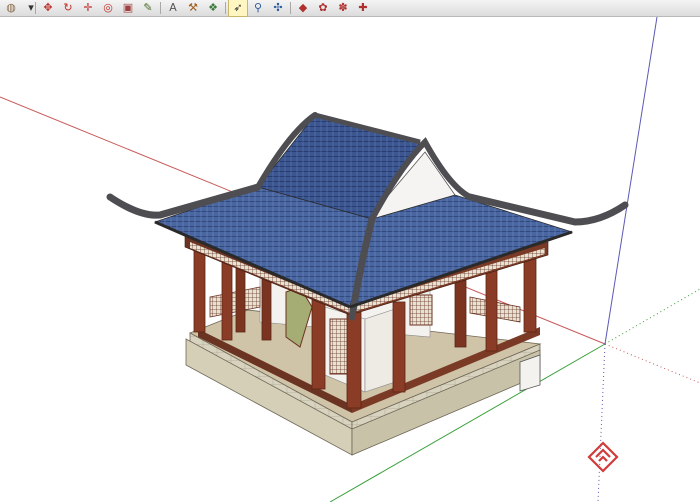  I want to click on position-camera-icon: ✚, so click(363, 8).